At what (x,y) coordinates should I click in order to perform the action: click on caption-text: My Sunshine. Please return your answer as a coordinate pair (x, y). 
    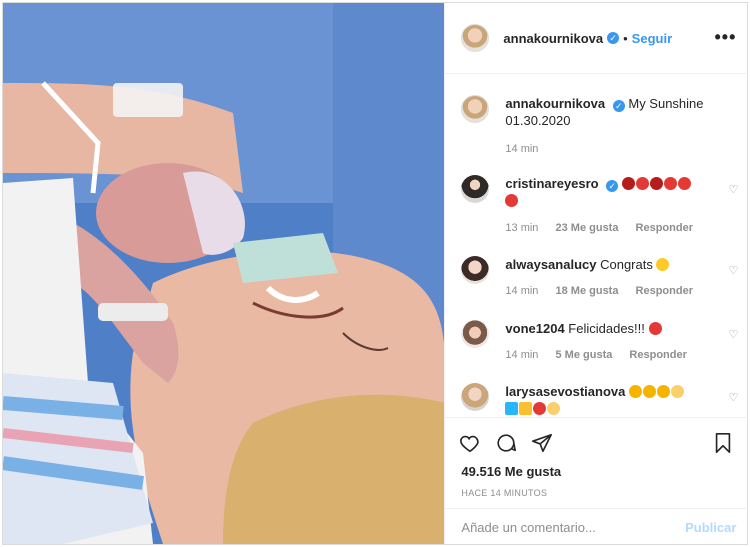
    Looking at the image, I should click on (666, 103).